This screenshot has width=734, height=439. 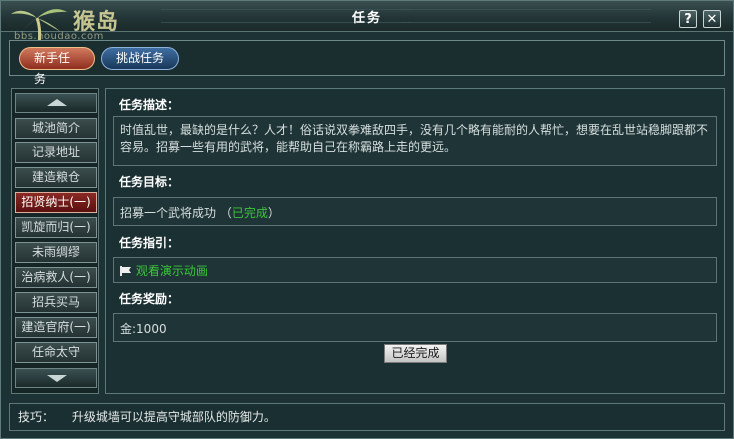 What do you see at coordinates (415, 327) in the screenshot?
I see `reward-box: 金:1000` at bounding box center [415, 327].